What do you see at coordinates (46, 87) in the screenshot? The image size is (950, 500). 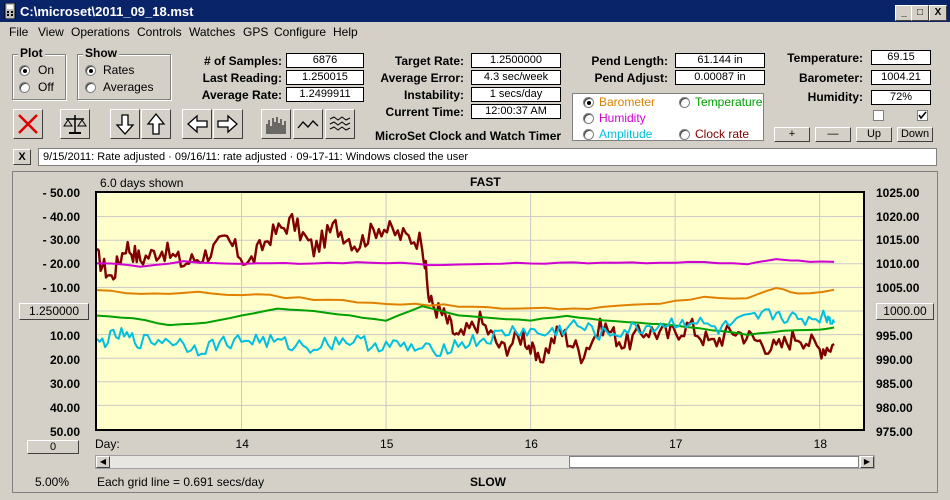 I see `plot-off-label: Off` at bounding box center [46, 87].